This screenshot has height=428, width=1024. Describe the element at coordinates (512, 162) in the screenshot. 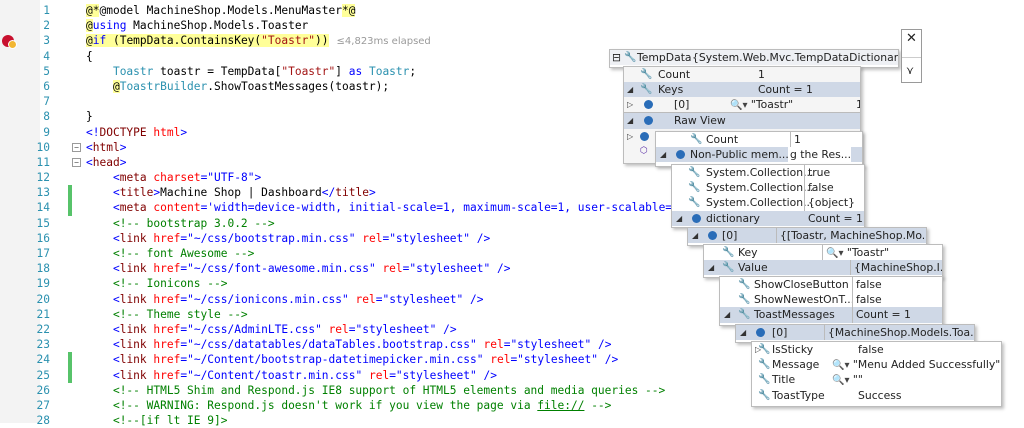

I see `code-line: 11 − <head>` at that location.